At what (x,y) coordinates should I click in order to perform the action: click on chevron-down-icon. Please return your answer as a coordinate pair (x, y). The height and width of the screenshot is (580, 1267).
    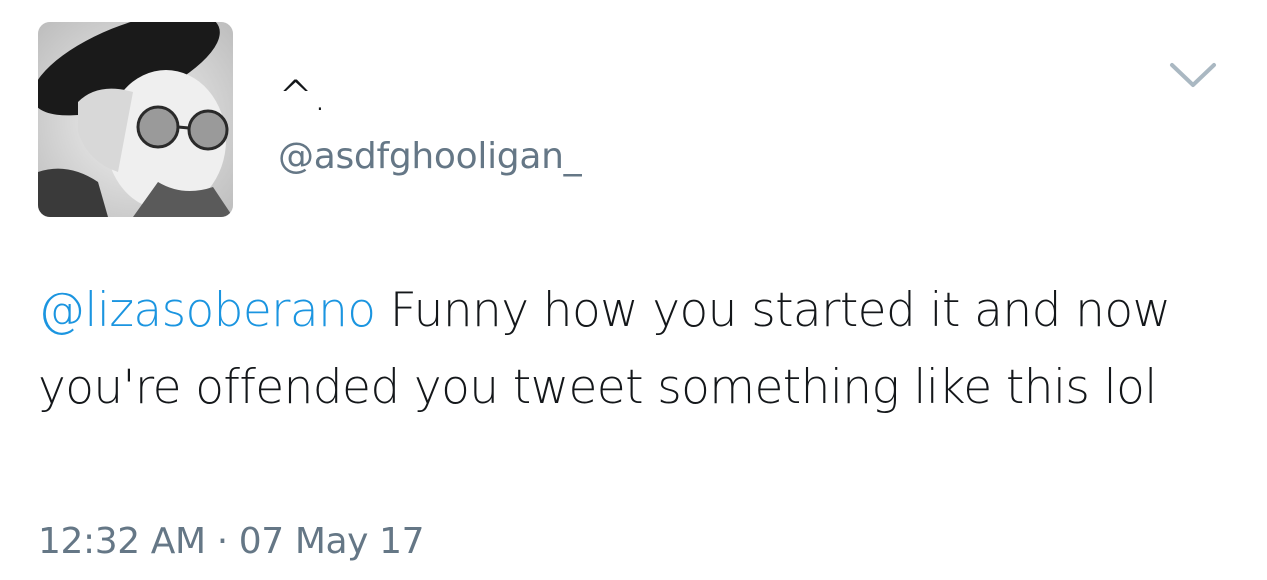
    Looking at the image, I should click on (1193, 75).